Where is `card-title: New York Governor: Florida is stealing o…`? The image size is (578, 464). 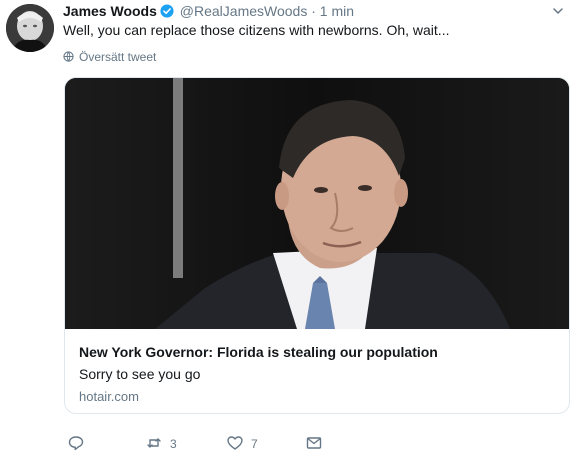
card-title: New York Governor: Florida is stealing o… is located at coordinates (258, 352).